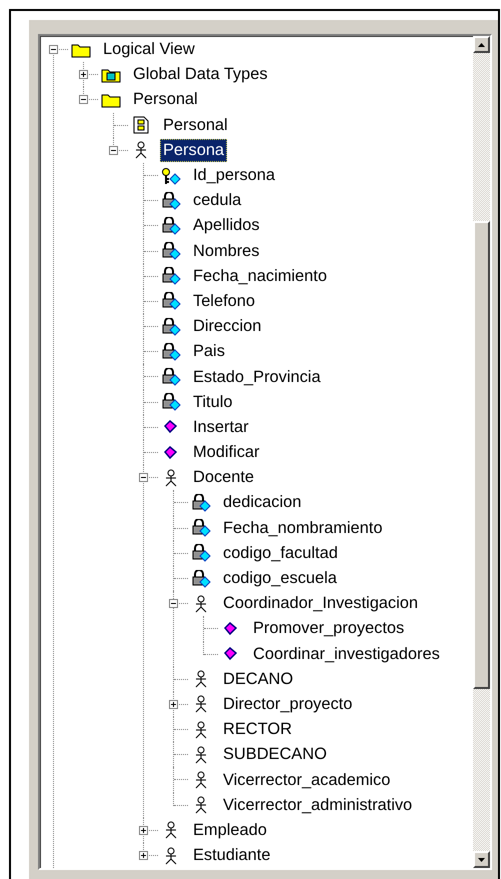  I want to click on tree-item: Telefono, so click(224, 301).